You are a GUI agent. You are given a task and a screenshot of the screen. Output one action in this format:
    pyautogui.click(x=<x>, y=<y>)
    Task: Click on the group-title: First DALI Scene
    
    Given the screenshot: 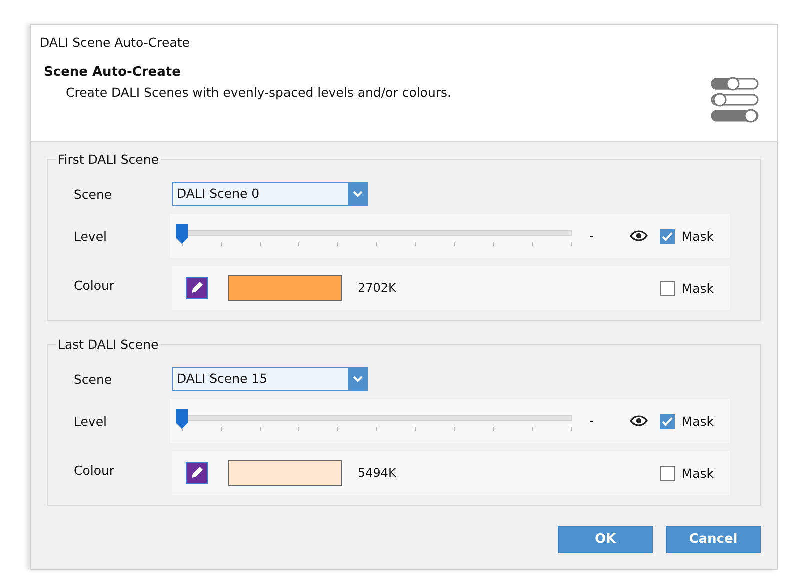 What is the action you would take?
    pyautogui.click(x=108, y=159)
    